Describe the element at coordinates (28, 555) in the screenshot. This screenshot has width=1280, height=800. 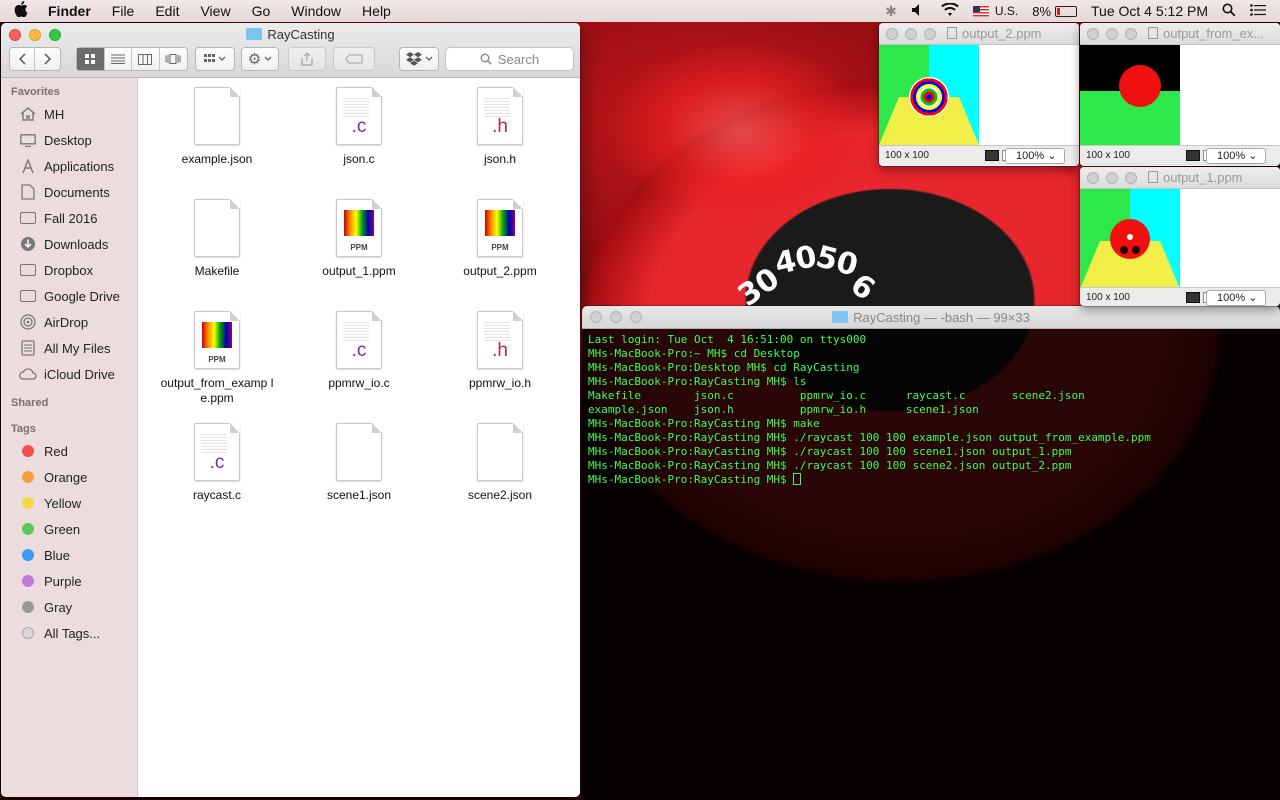
I see `blue-tag-icon` at that location.